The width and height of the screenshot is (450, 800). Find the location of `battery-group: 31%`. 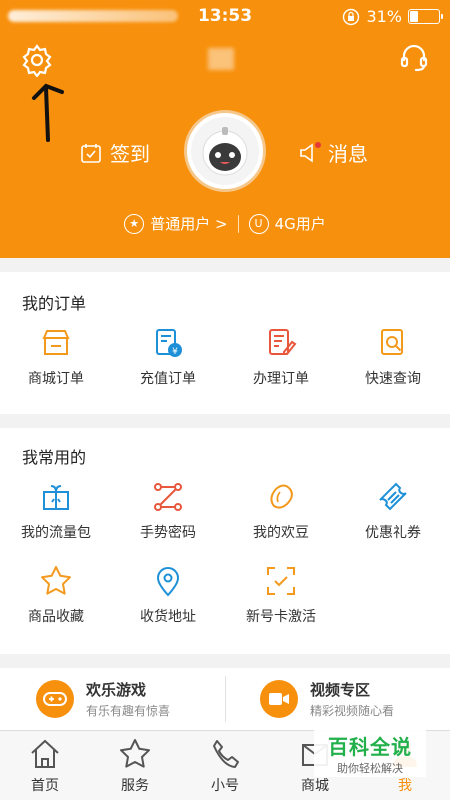

battery-group: 31% is located at coordinates (392, 16).